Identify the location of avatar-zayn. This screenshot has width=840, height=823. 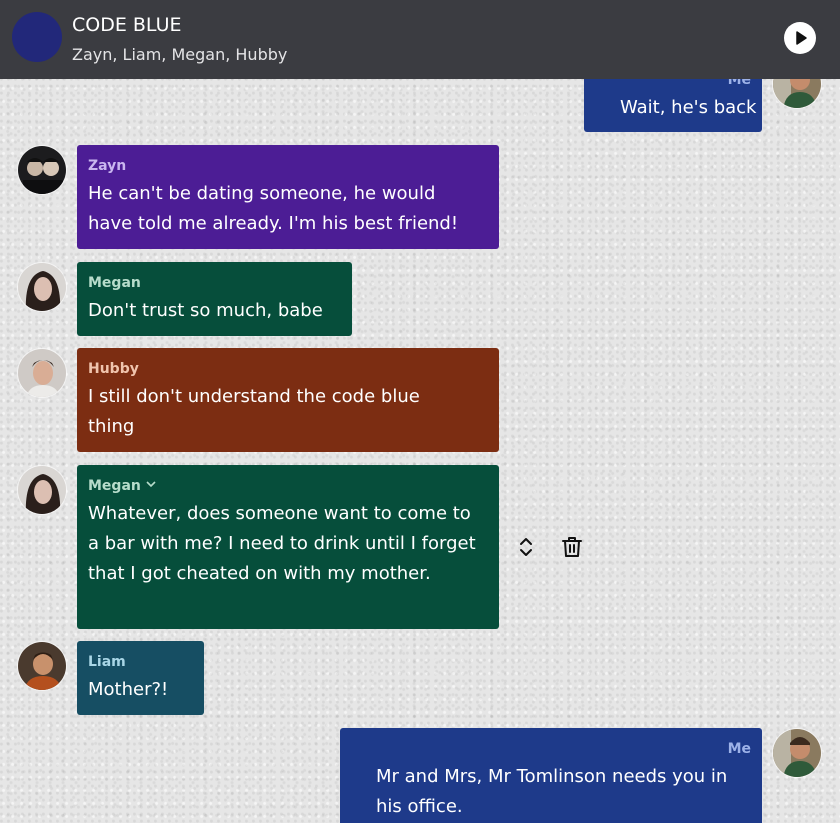
(42, 170).